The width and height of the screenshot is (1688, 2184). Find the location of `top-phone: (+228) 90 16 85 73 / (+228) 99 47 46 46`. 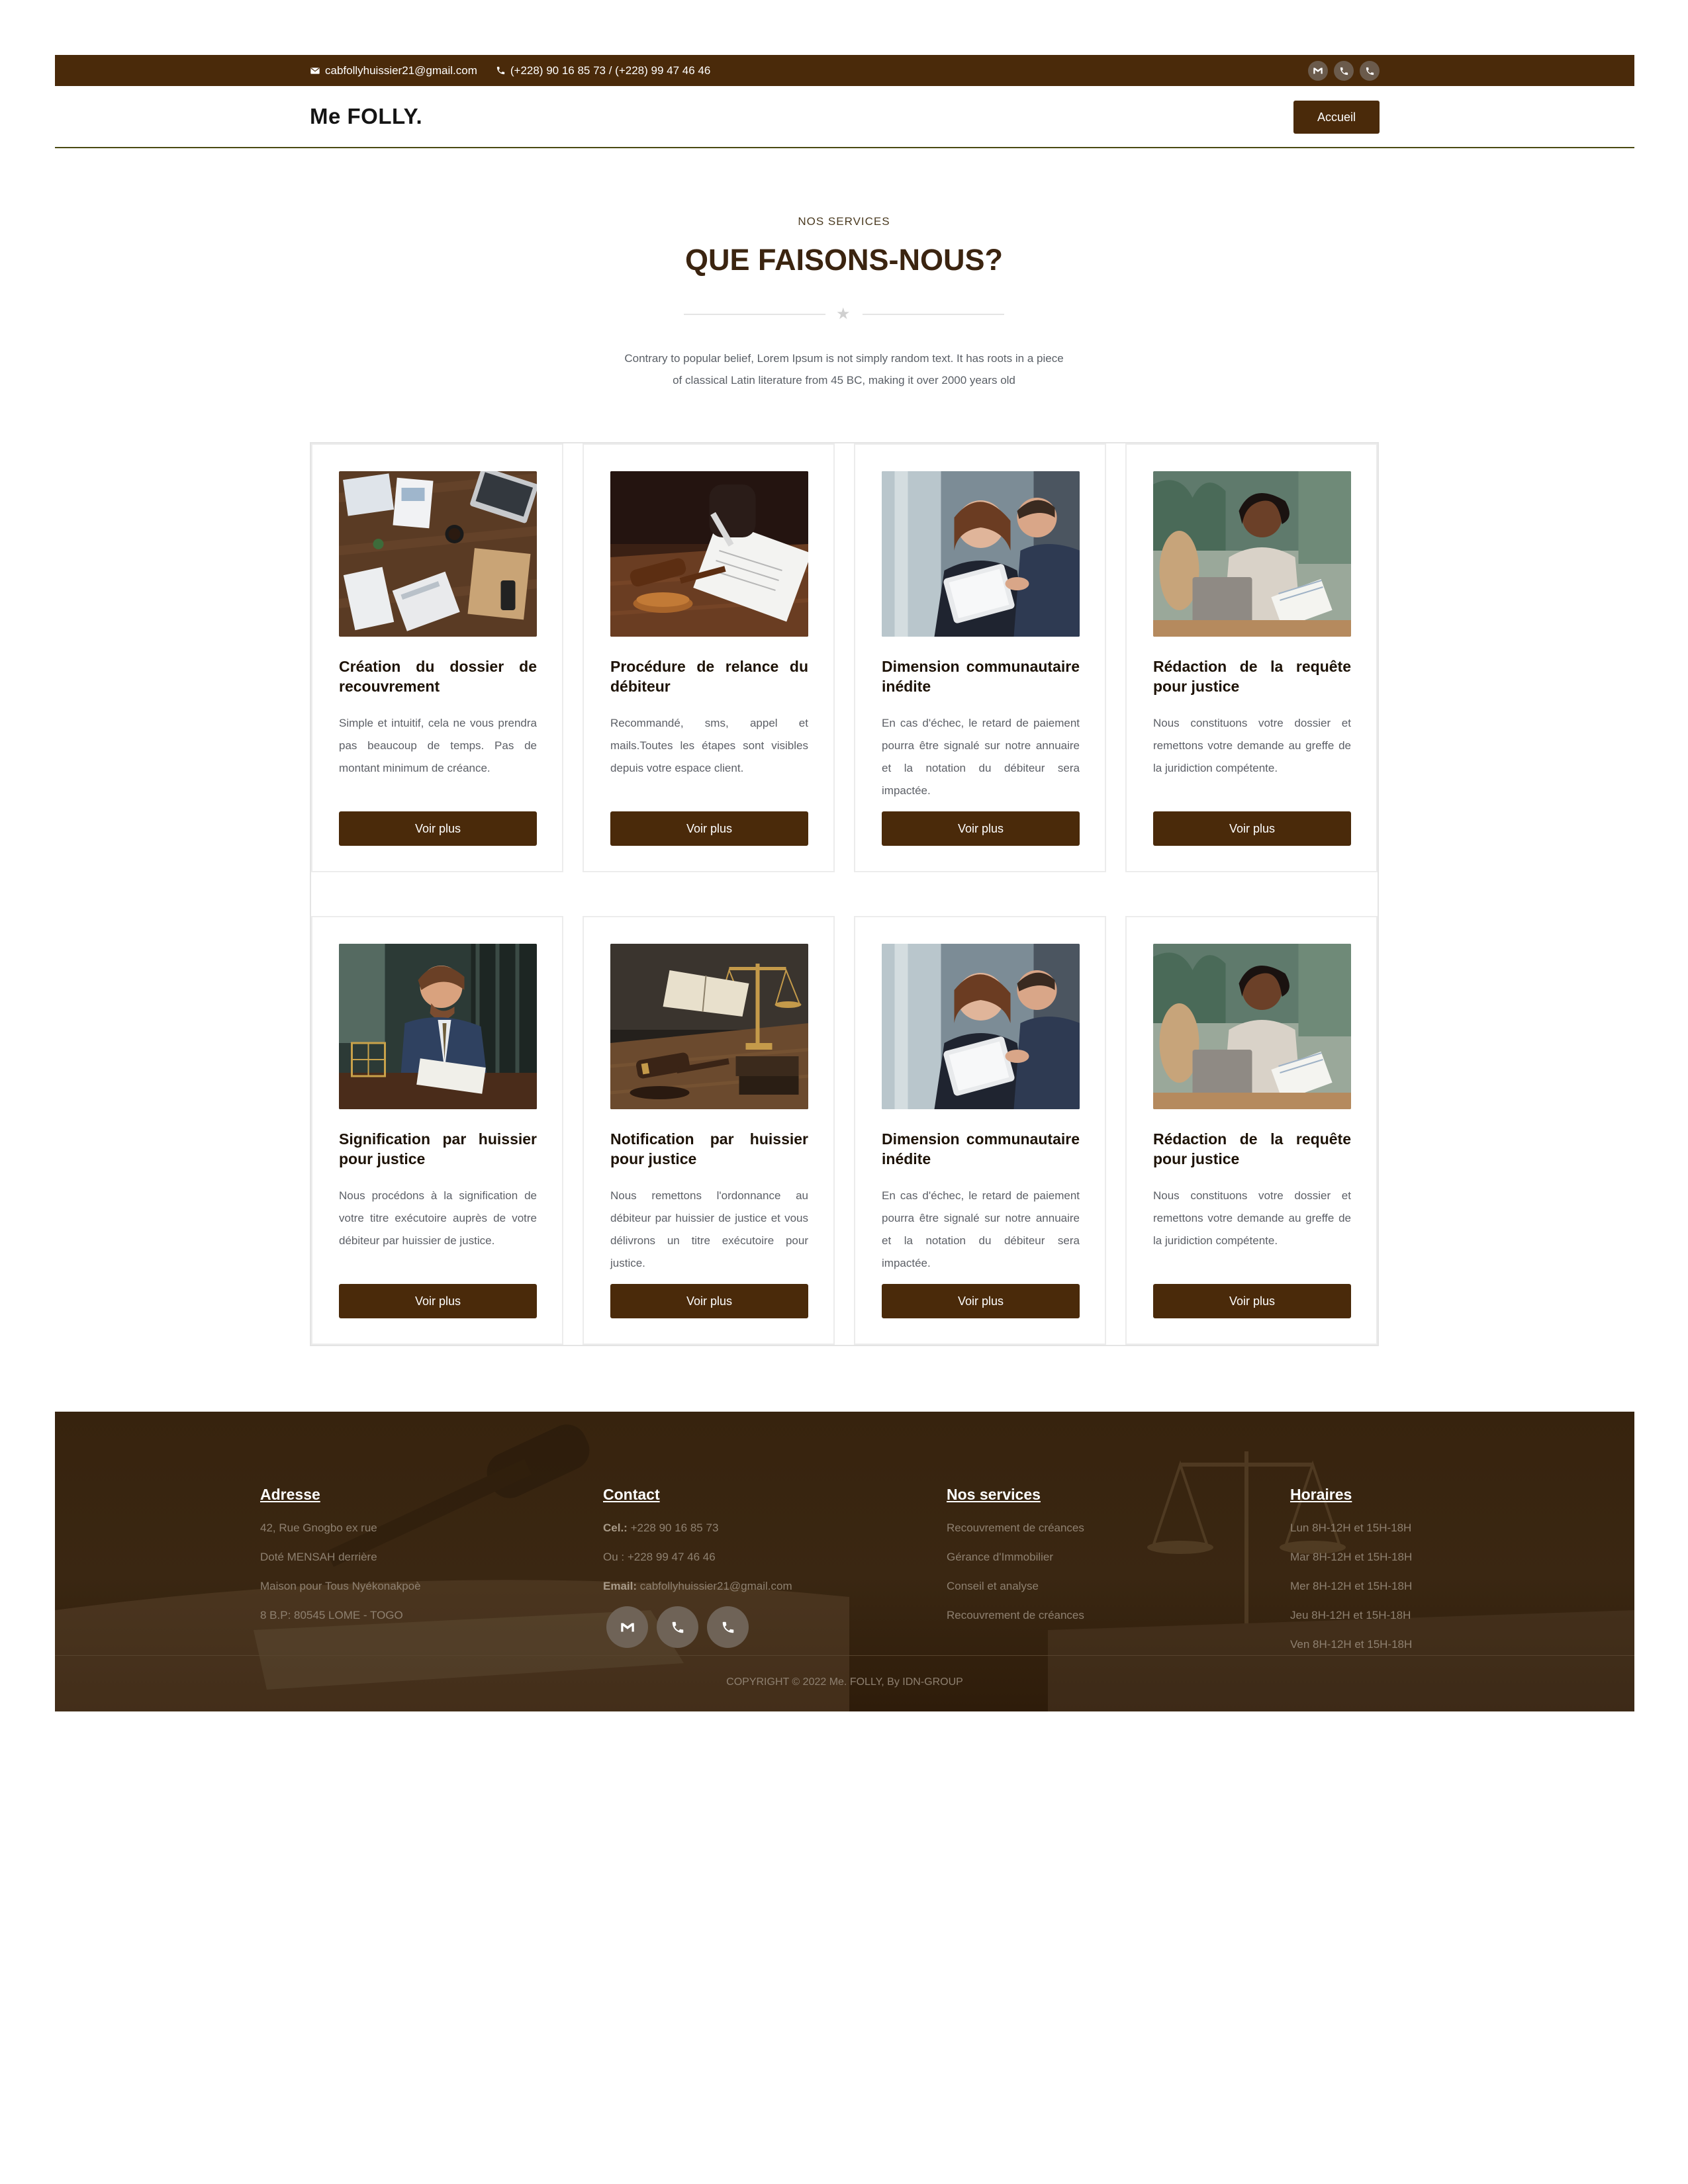

top-phone: (+228) 90 16 85 73 / (+228) 99 47 46 46 is located at coordinates (603, 70).